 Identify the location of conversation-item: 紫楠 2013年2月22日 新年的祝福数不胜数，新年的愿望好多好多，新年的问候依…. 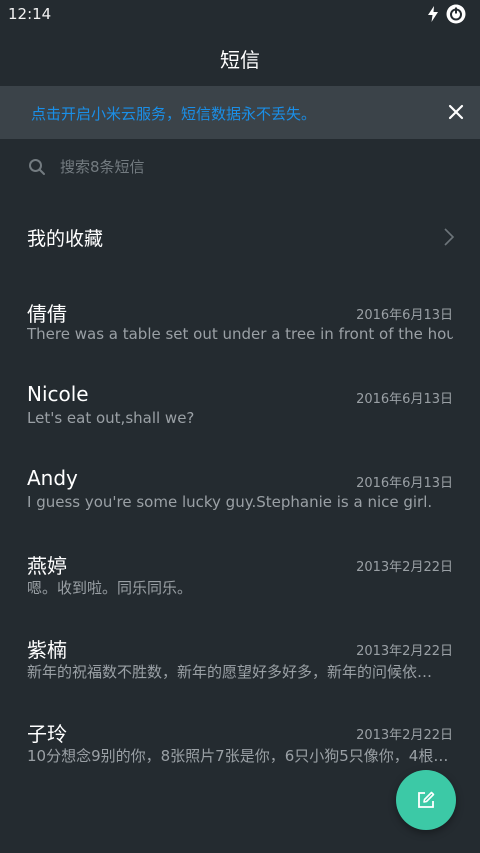
(240, 670).